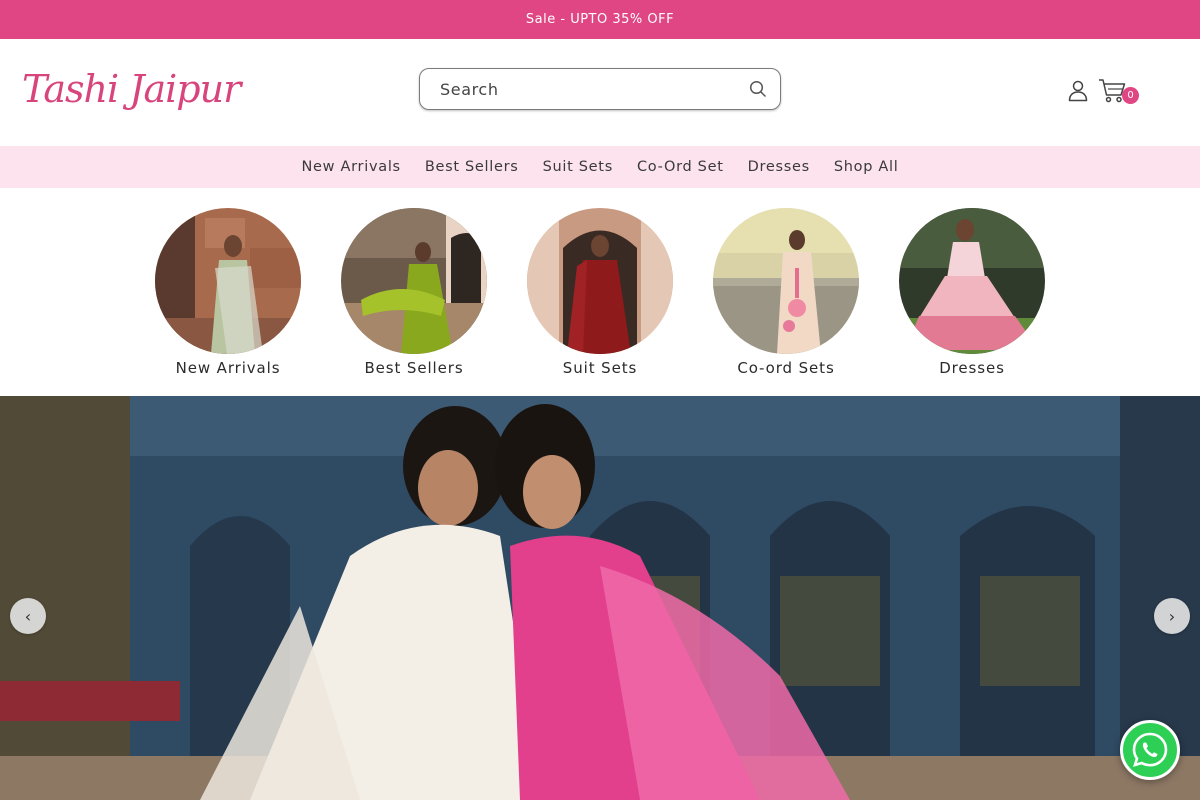  What do you see at coordinates (131, 91) in the screenshot?
I see `brand-logo: Tashi Jaipur` at bounding box center [131, 91].